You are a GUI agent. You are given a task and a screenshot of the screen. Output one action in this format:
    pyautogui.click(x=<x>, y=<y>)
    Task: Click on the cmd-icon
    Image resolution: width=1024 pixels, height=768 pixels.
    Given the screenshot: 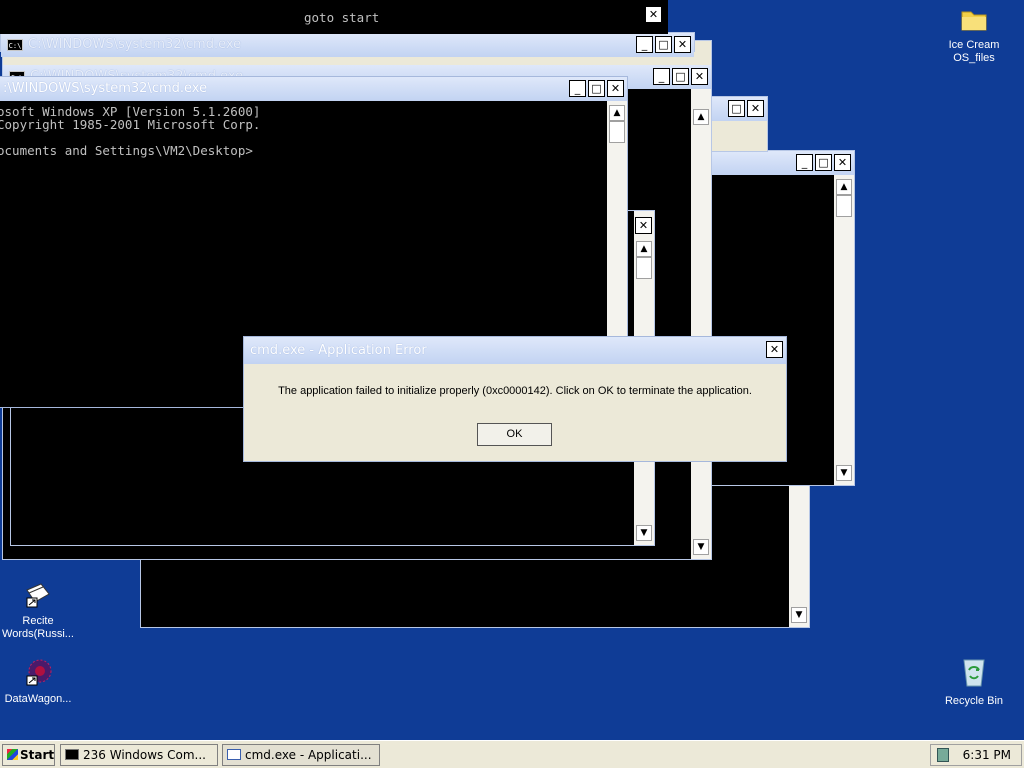 What is the action you would take?
    pyautogui.click(x=72, y=754)
    